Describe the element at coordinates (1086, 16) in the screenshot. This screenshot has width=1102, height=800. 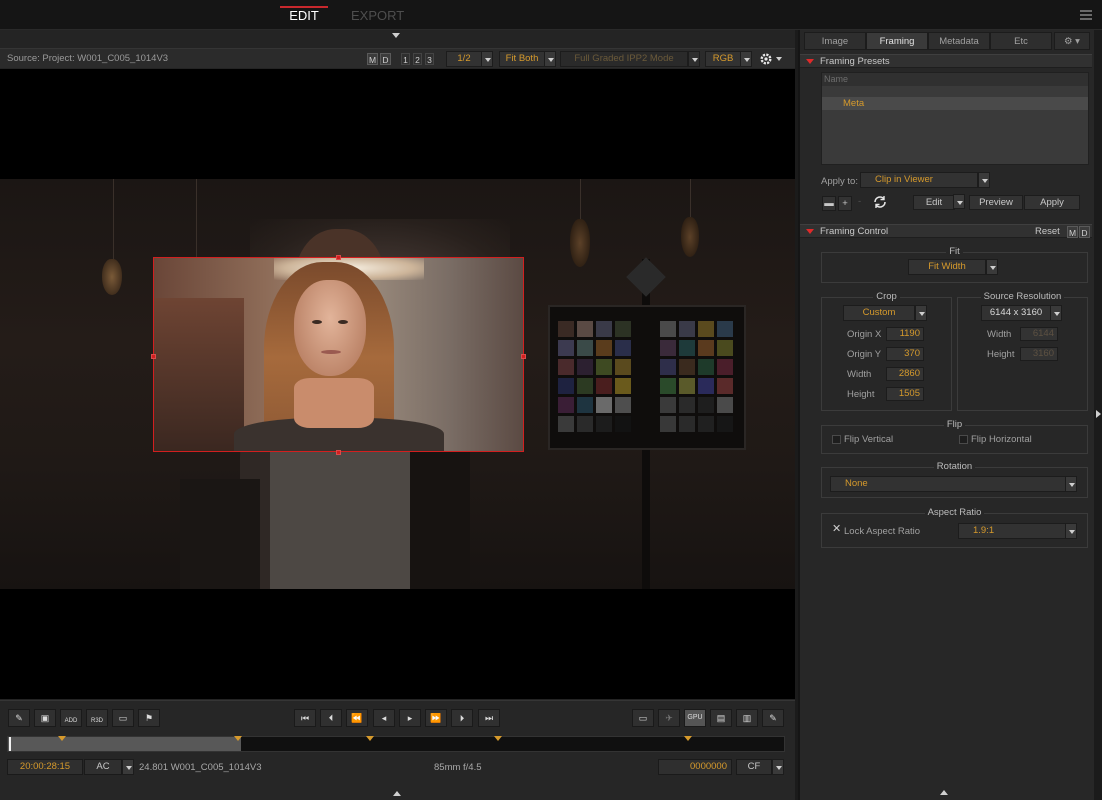
I see `menu-icon` at that location.